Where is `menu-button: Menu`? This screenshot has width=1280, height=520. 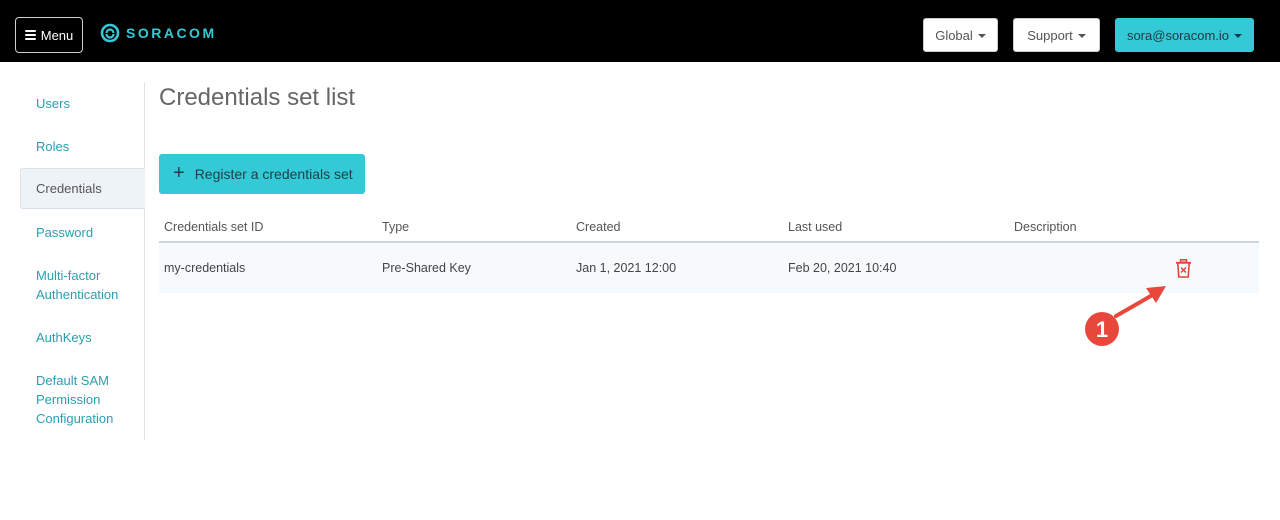
menu-button: Menu is located at coordinates (49, 35).